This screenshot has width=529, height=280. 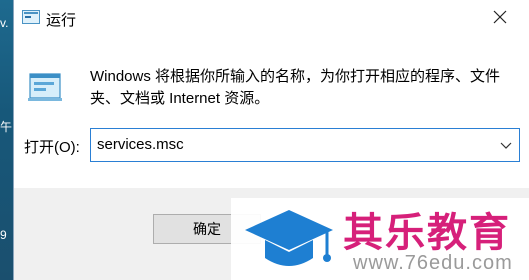 I want to click on chevron-down-icon, so click(x=506, y=145).